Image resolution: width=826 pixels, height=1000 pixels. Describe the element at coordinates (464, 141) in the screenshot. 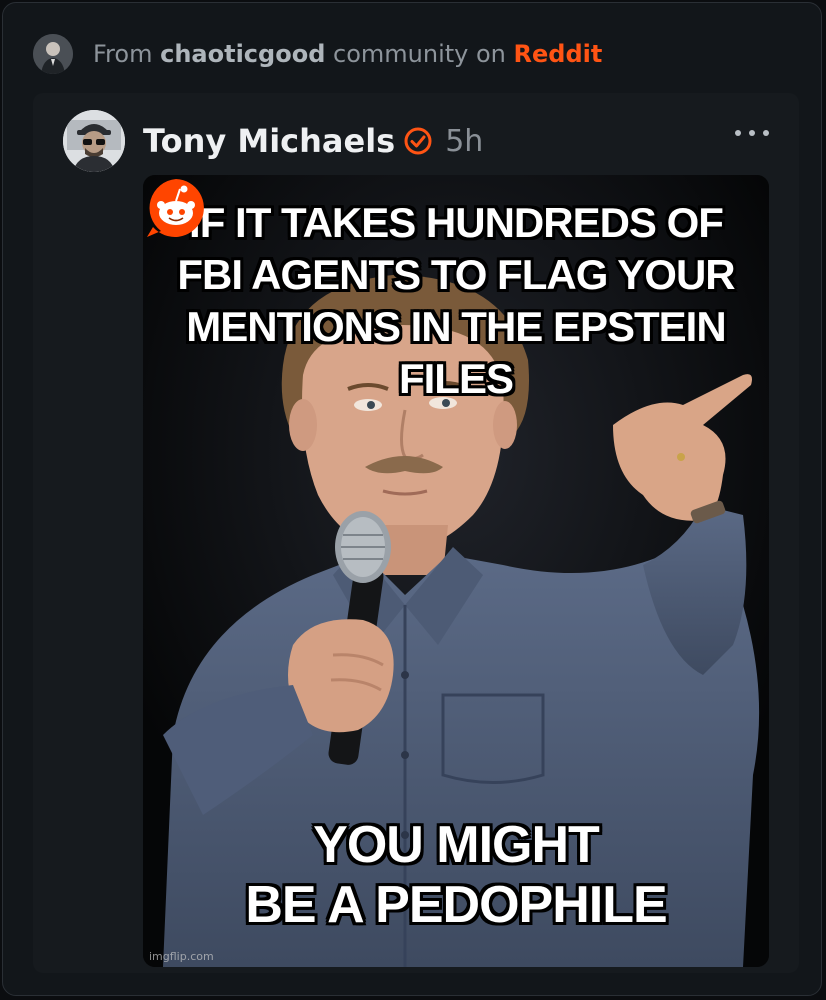

I see `post-timestamp: 5h` at that location.